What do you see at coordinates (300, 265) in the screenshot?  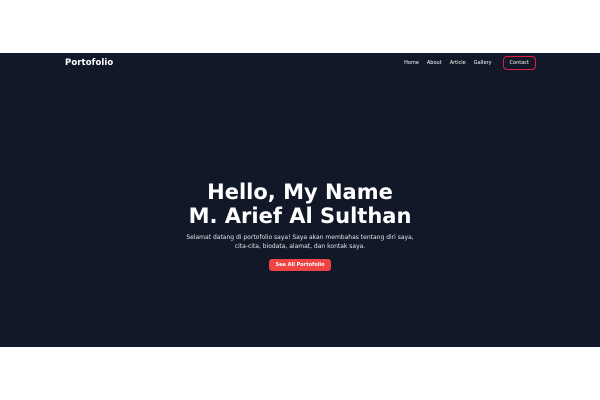 I see `see-all-portofolio-button: See All Portofolio` at bounding box center [300, 265].